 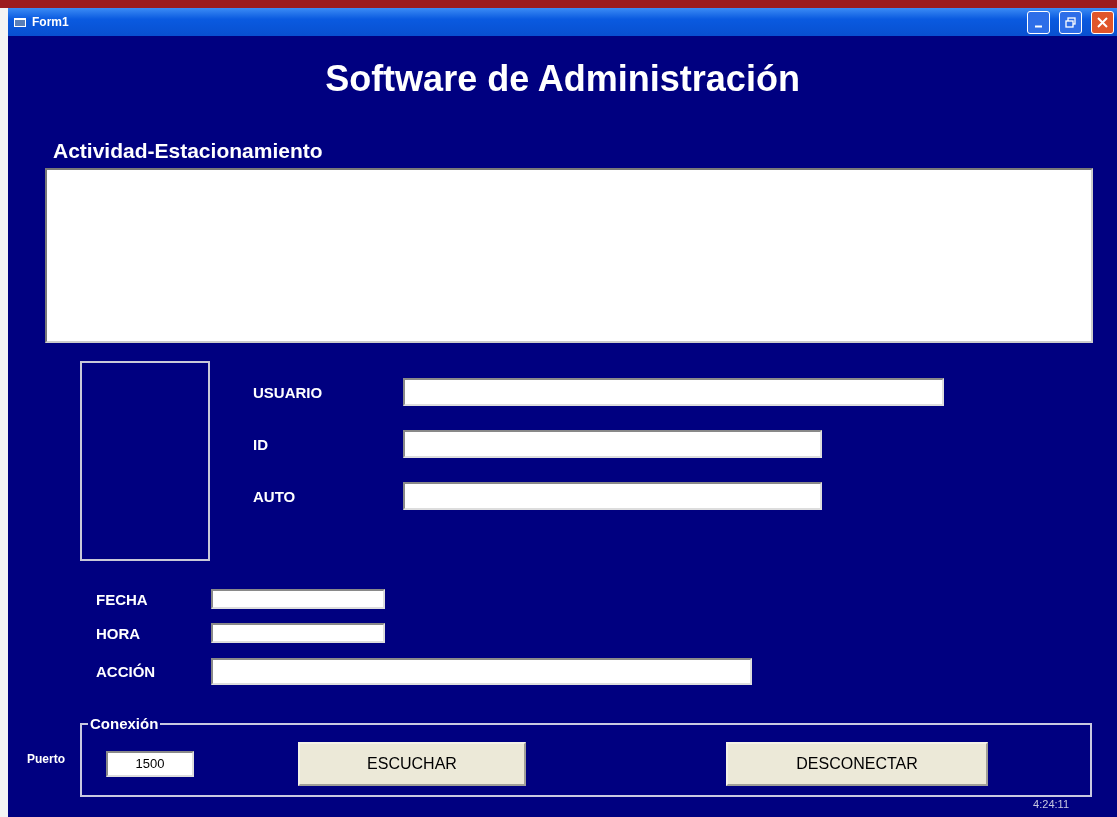 I want to click on group-title: Conexión, so click(x=124, y=723).